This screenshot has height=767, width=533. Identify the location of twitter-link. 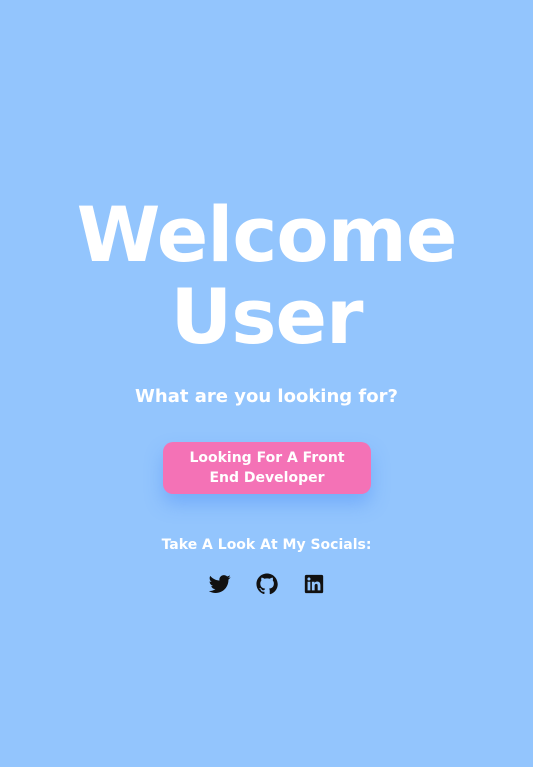
(219, 584).